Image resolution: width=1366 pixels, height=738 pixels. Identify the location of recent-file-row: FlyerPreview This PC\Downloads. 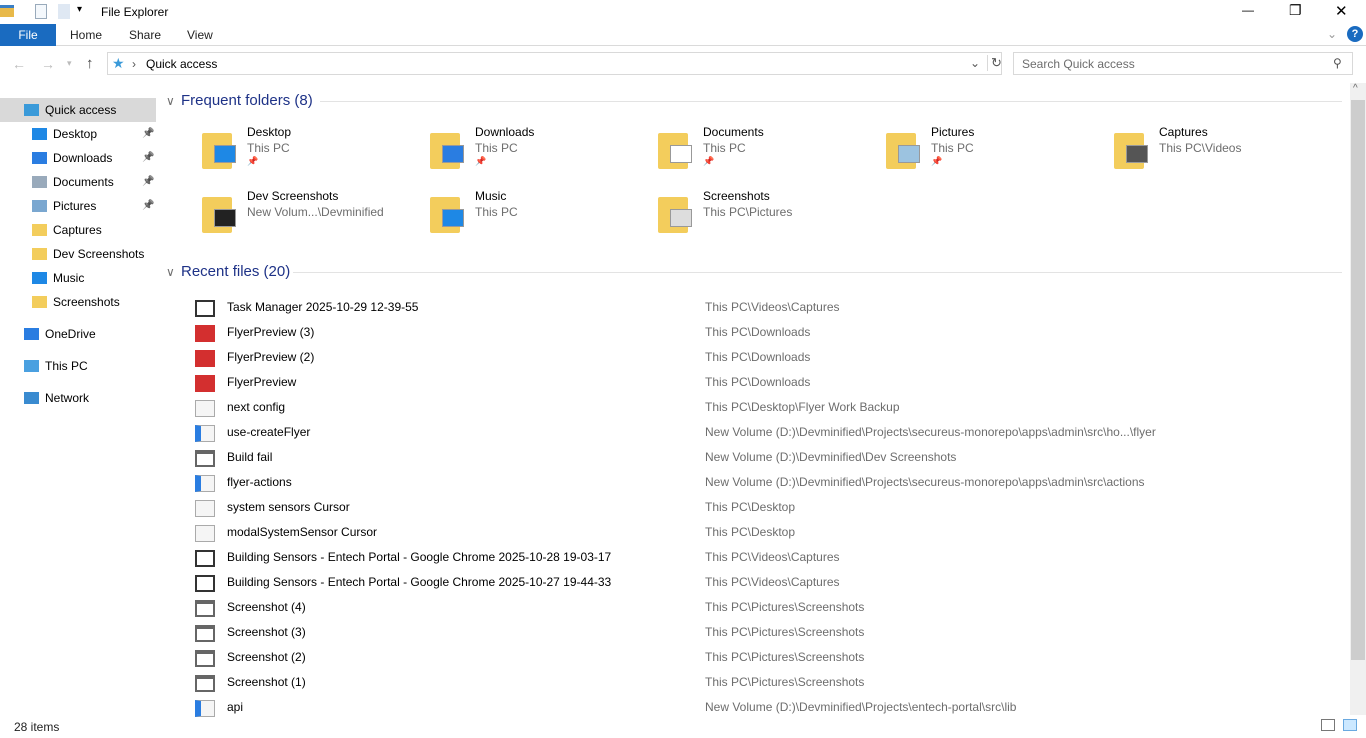
(765, 382).